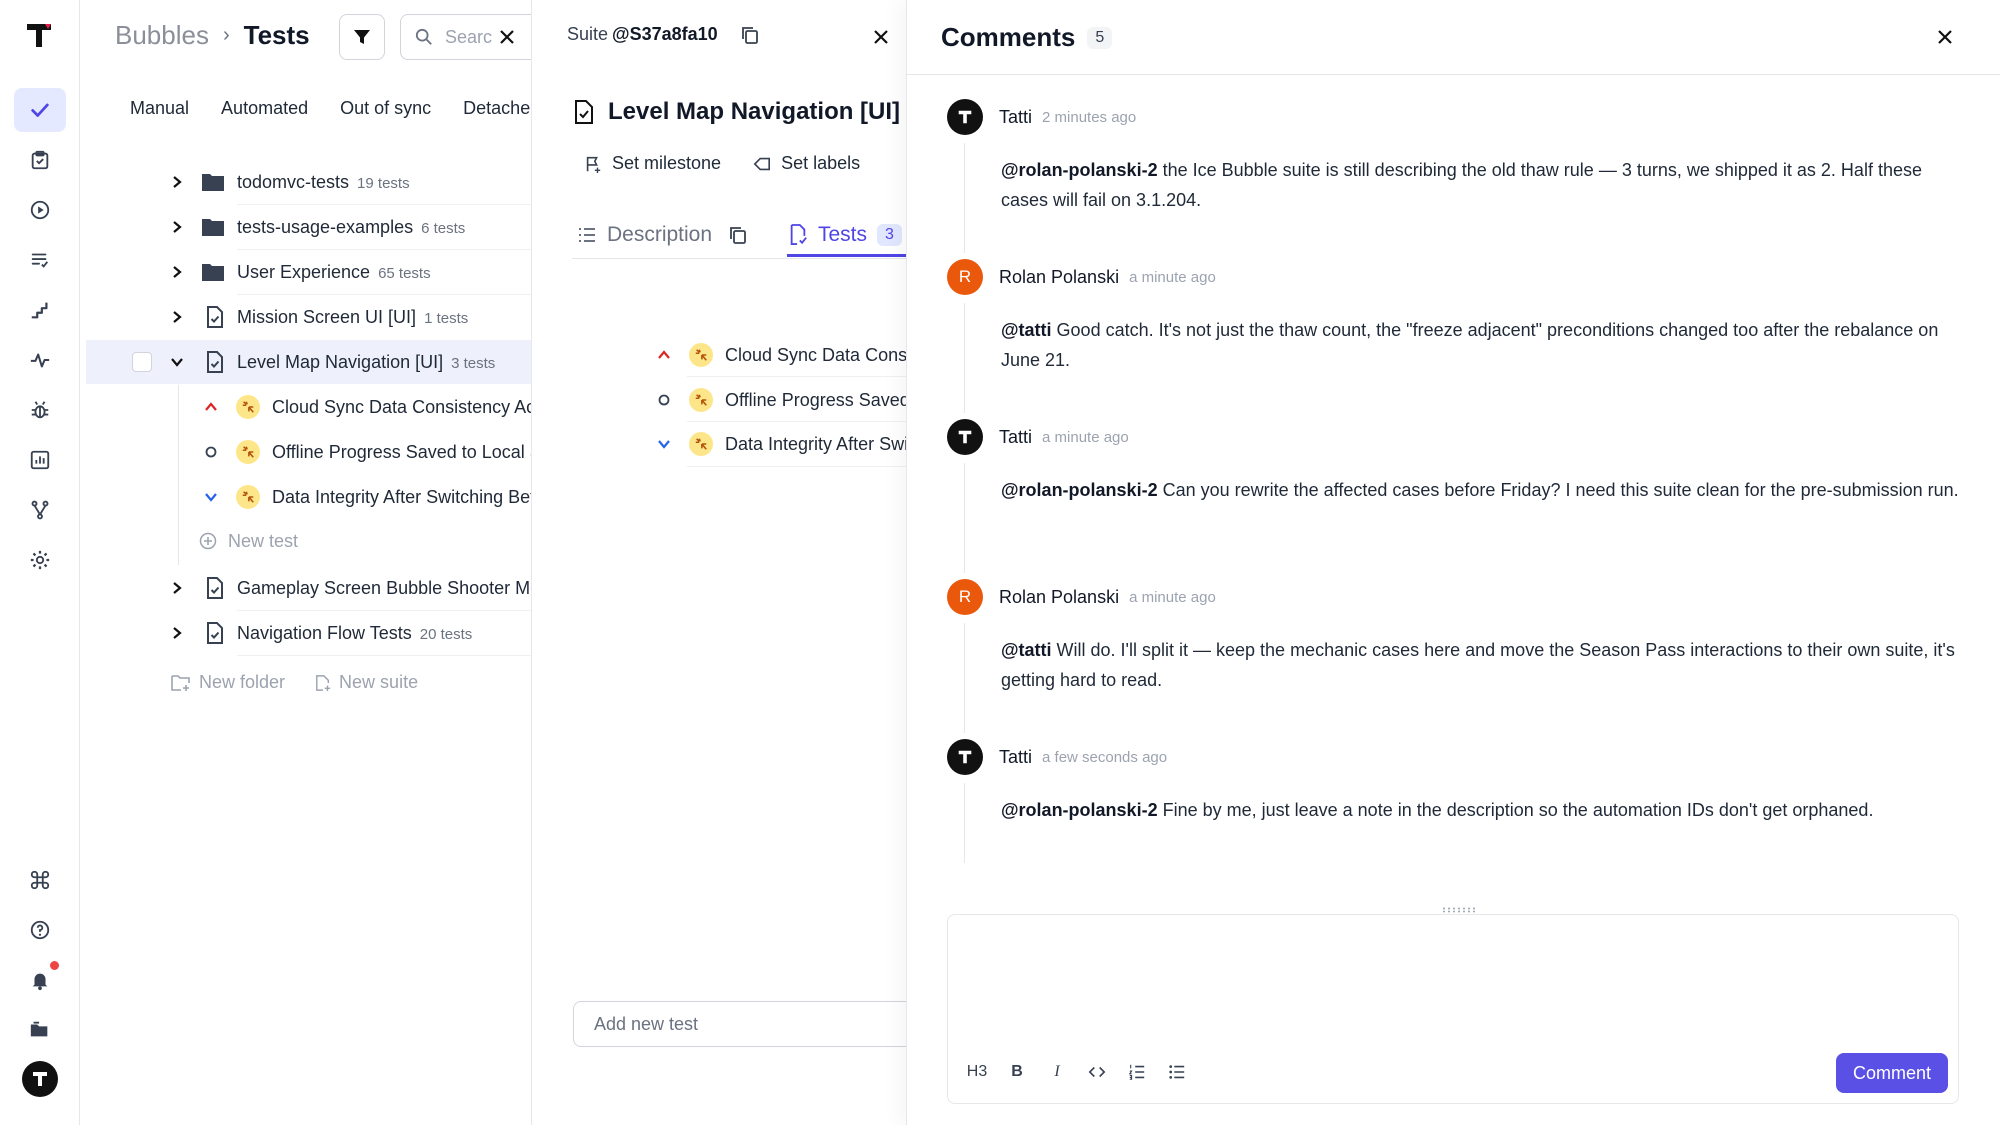  I want to click on italic-button: I, so click(1057, 1072).